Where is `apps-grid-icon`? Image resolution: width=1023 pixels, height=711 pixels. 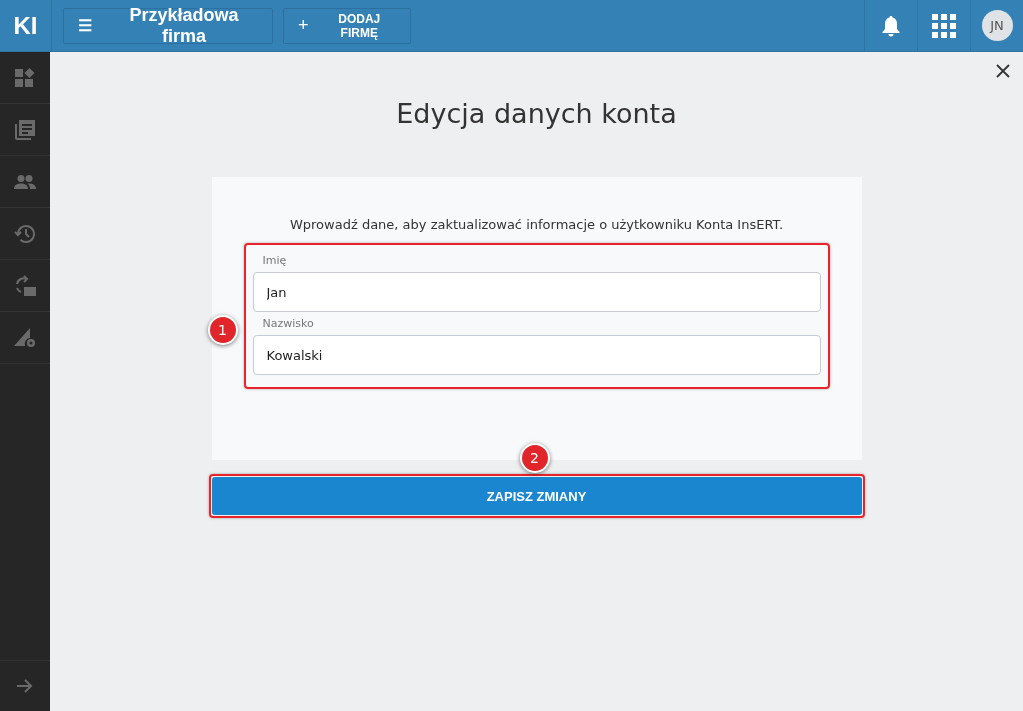
apps-grid-icon is located at coordinates (944, 25).